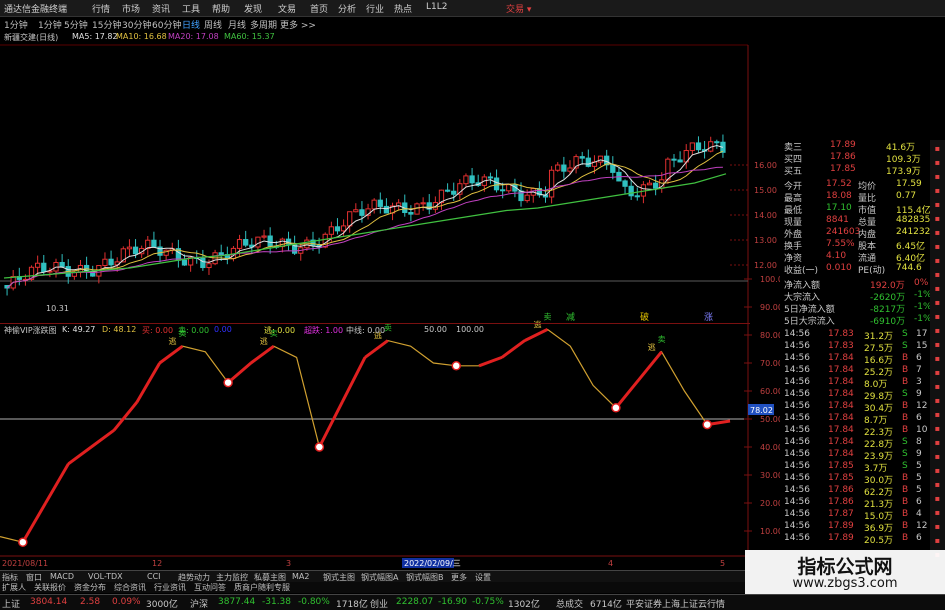 Image resolution: width=945 pixels, height=610 pixels. What do you see at coordinates (14, 587) in the screenshot?
I see `info-tab: 扩展人` at bounding box center [14, 587].